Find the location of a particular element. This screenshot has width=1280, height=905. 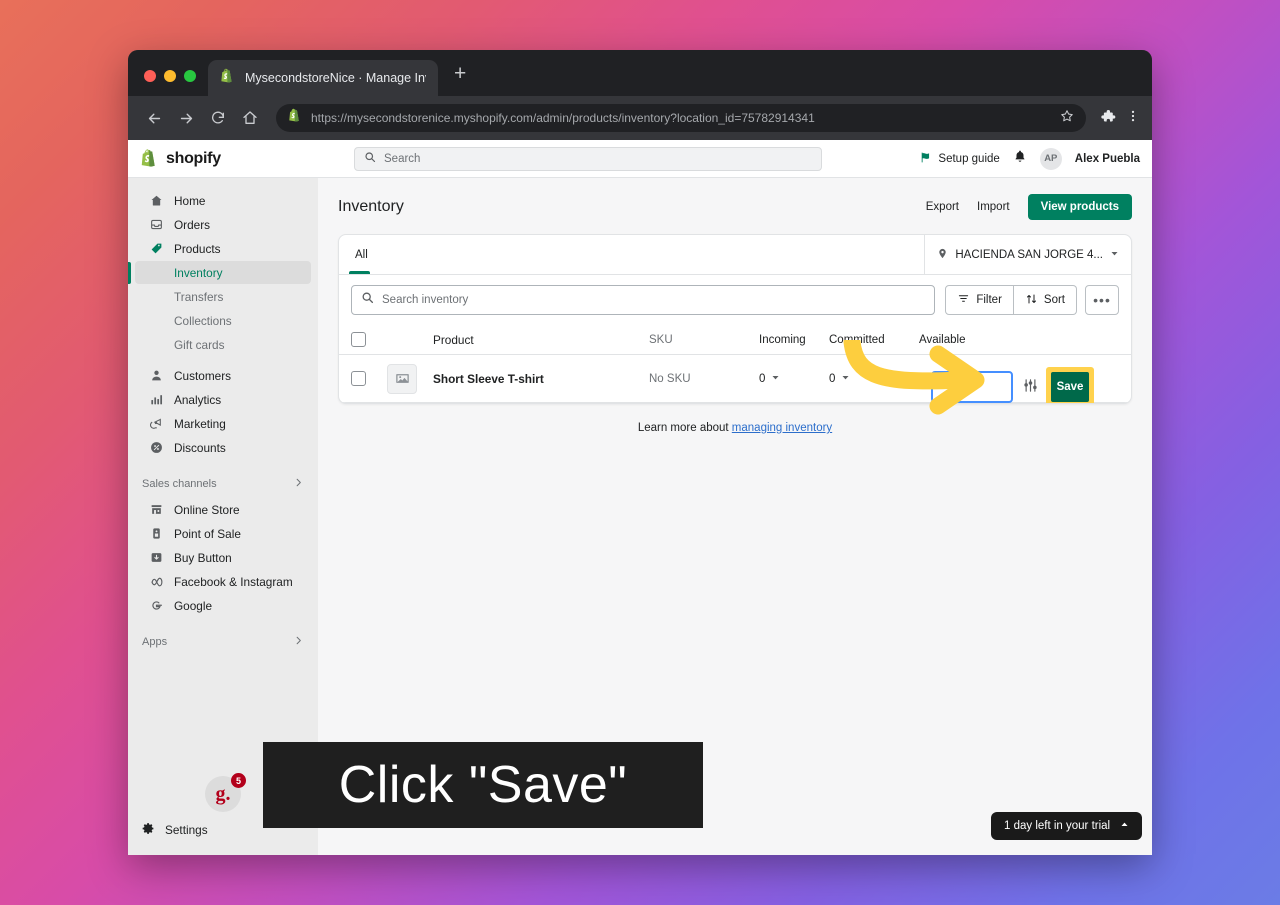

sidebar-item-collections: Collections is located at coordinates (223, 320).